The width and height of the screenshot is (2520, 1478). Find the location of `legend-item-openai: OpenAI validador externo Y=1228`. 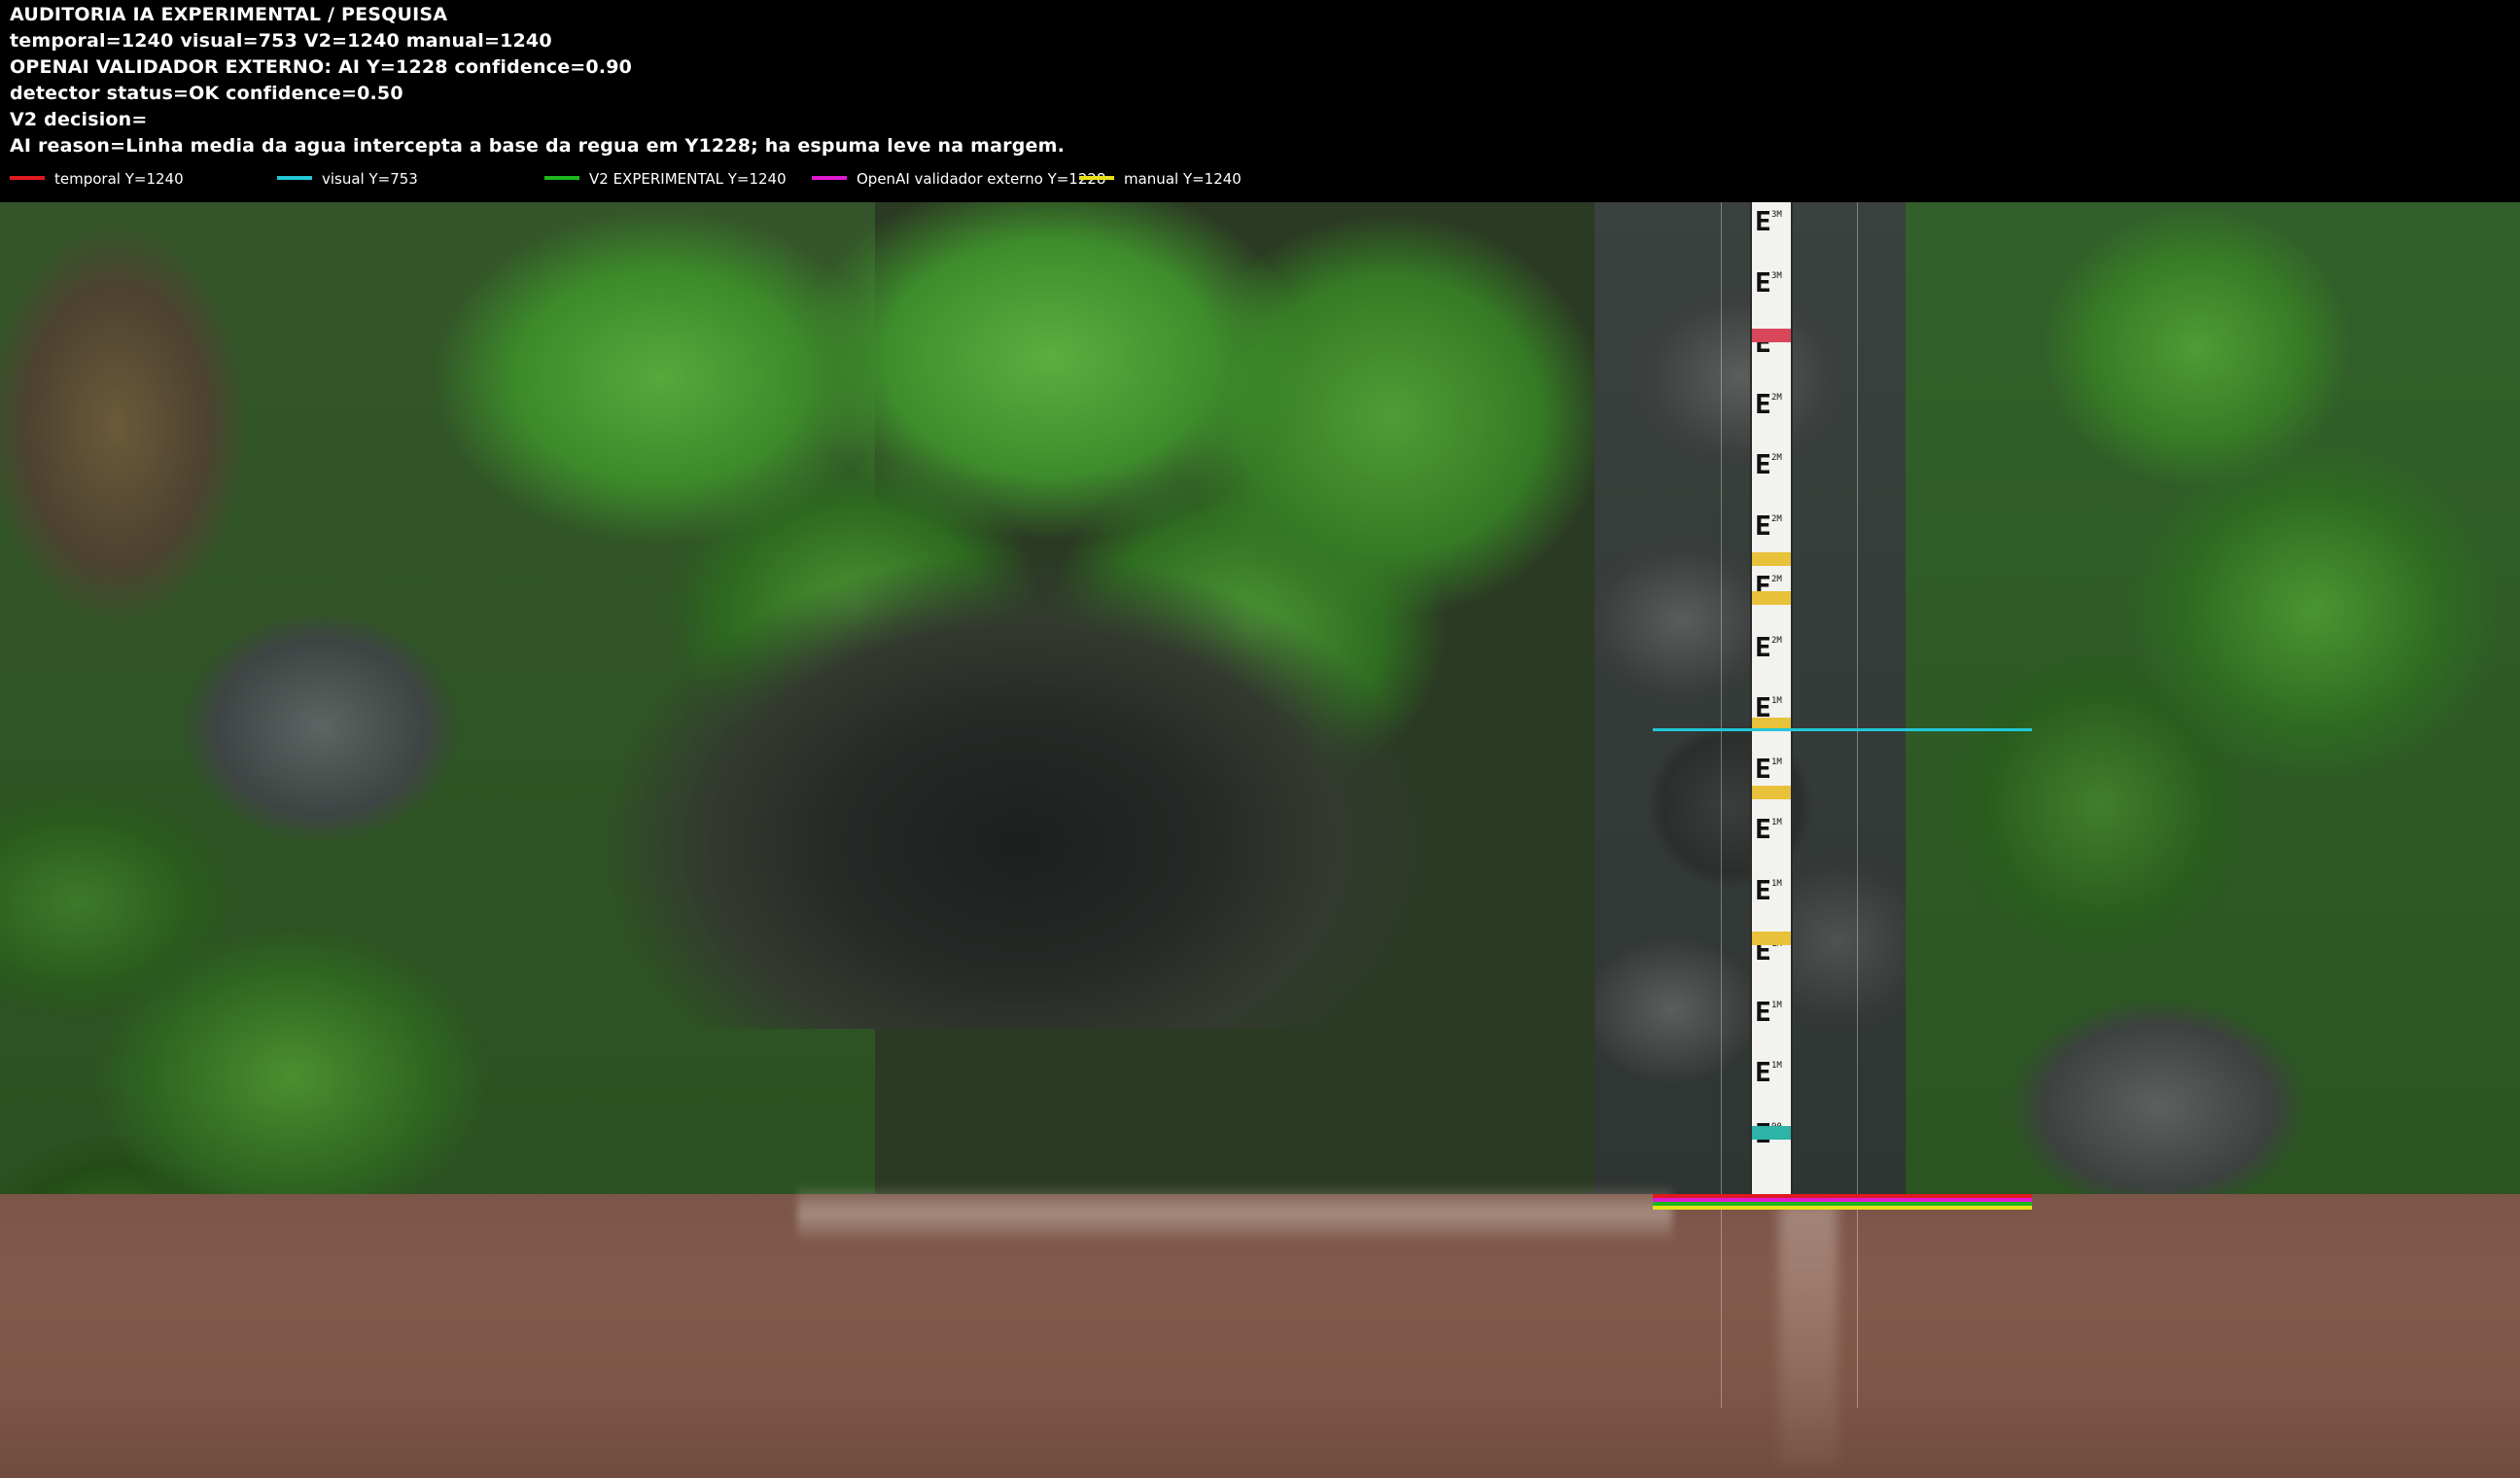

legend-item-openai: OpenAI validador externo Y=1228 is located at coordinates (958, 179).